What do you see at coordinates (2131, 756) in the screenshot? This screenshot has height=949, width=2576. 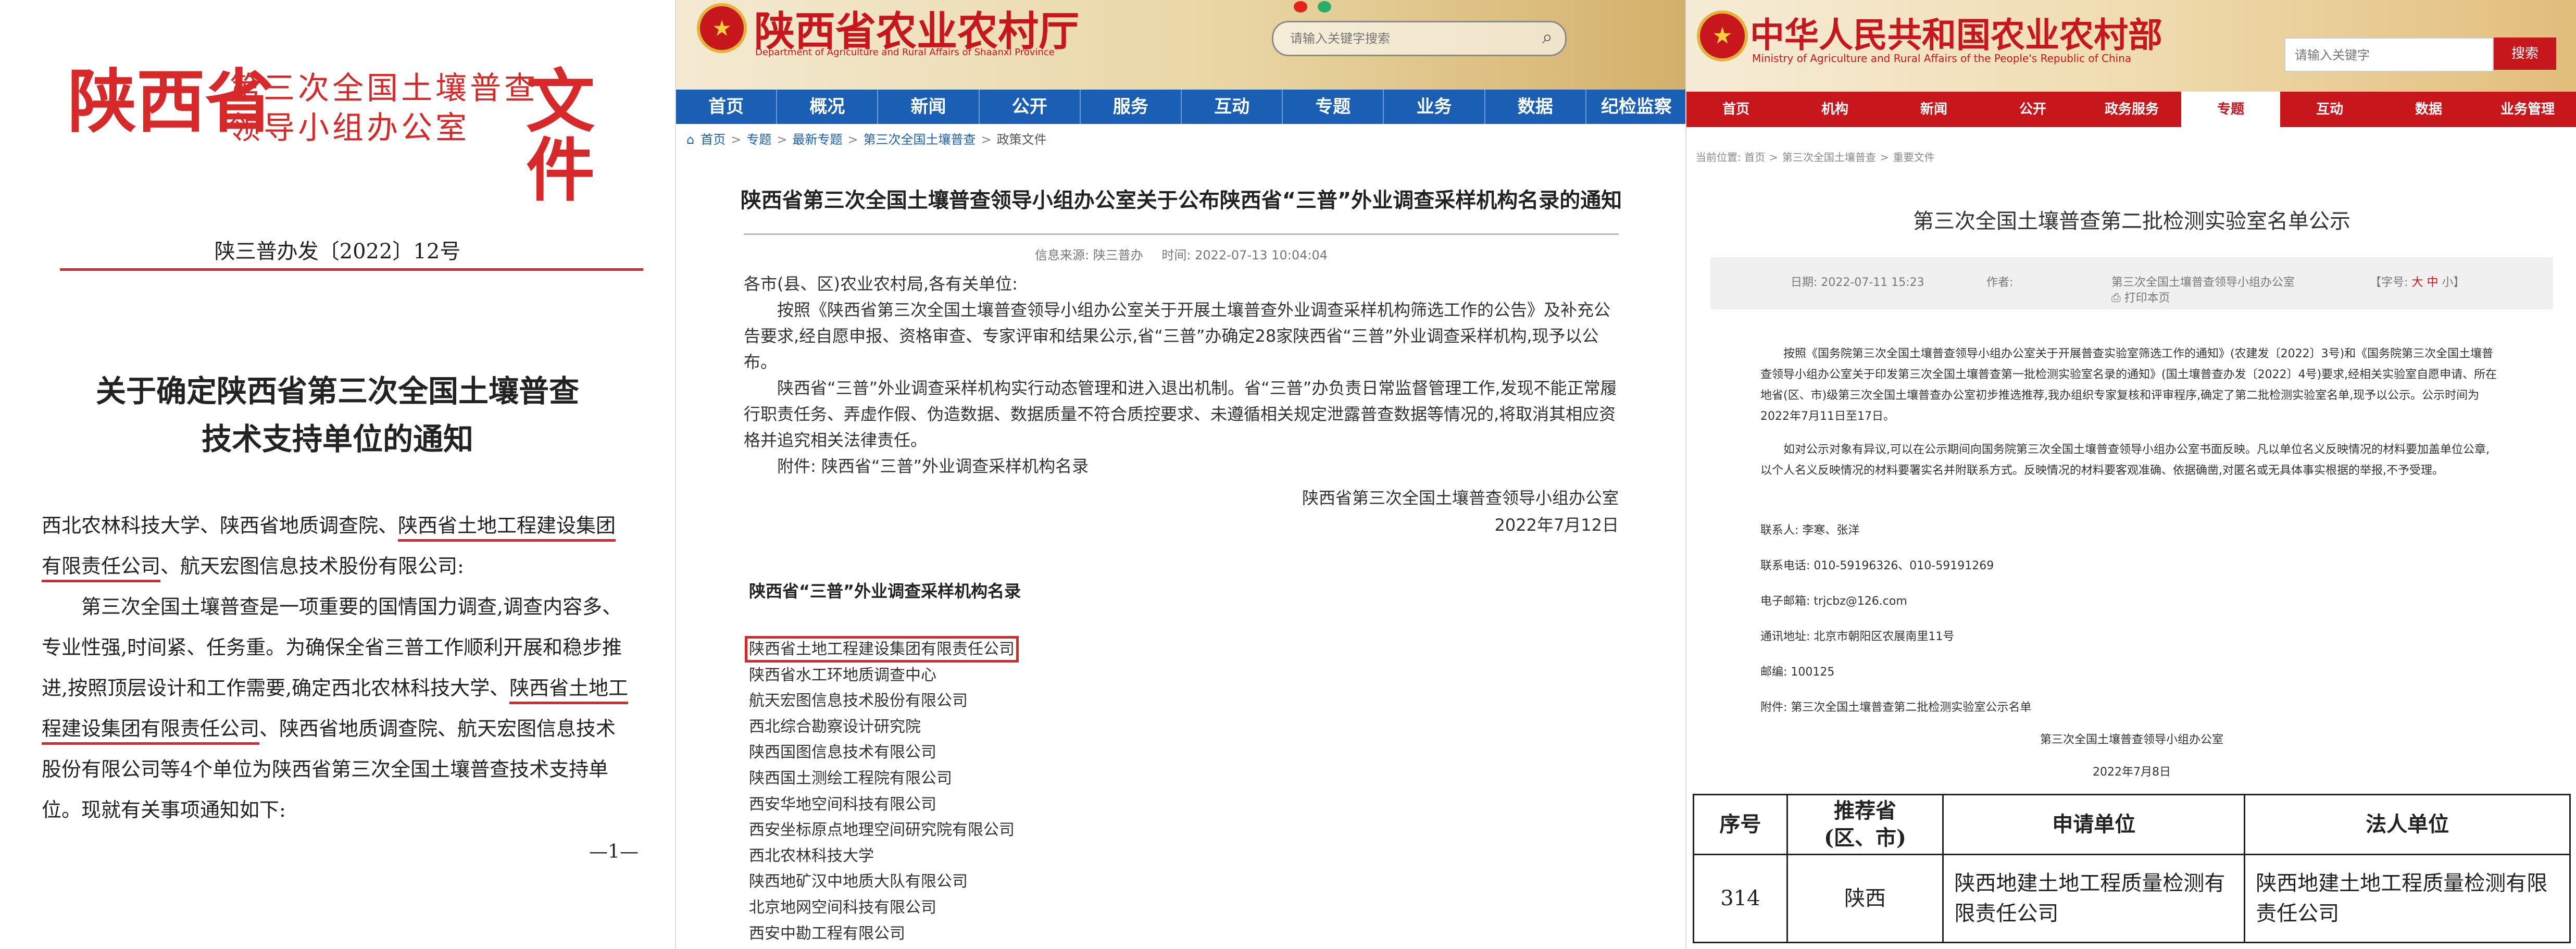 I see `article-signature: 第三次全国土壤普查领导小组办公室 2022年7月8日` at bounding box center [2131, 756].